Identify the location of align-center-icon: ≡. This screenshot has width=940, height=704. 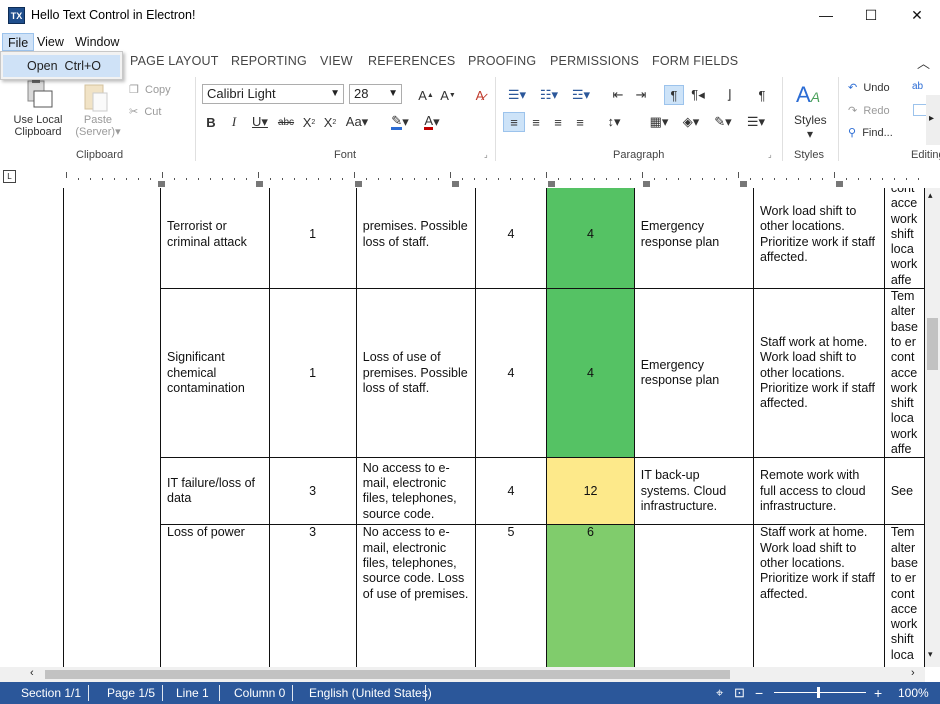
(536, 122).